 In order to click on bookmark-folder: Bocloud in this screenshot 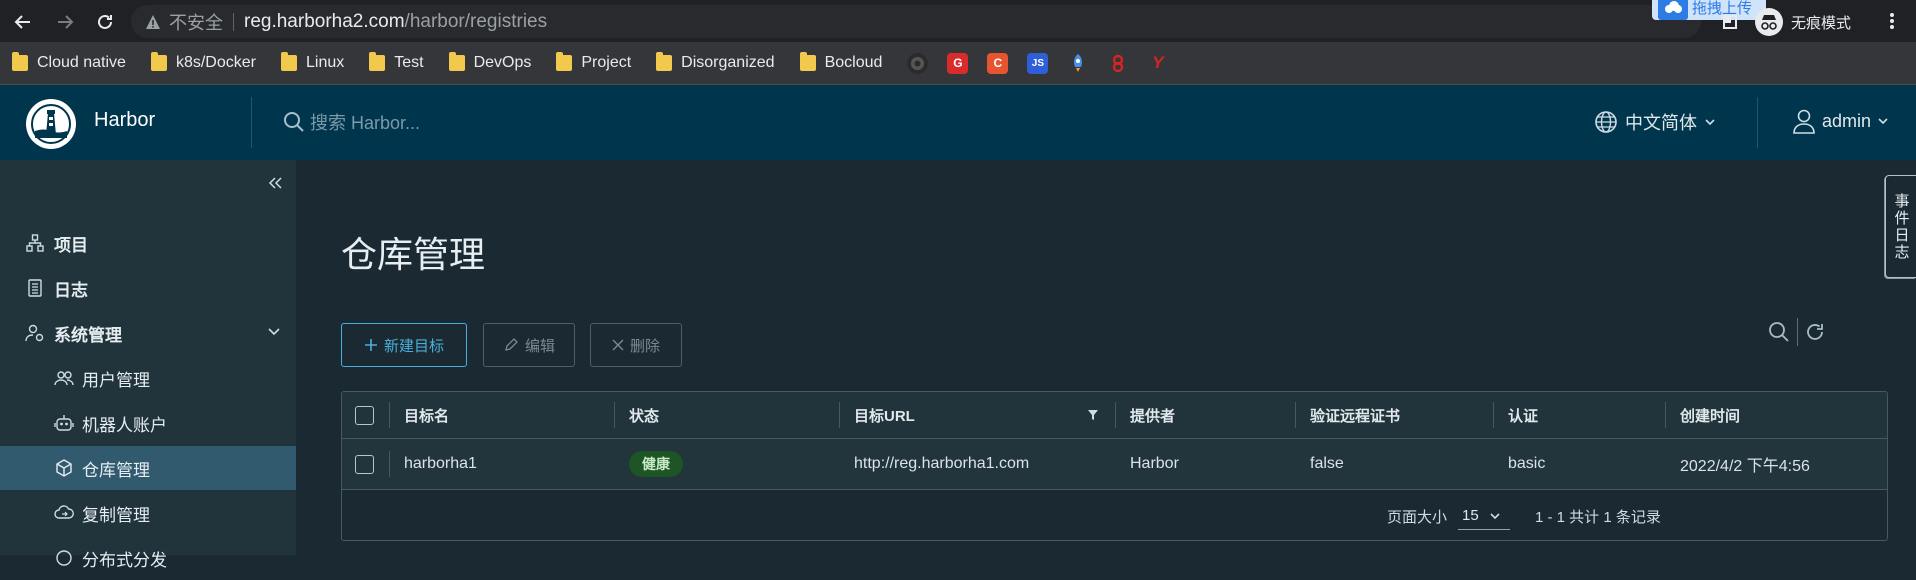, I will do `click(840, 62)`.